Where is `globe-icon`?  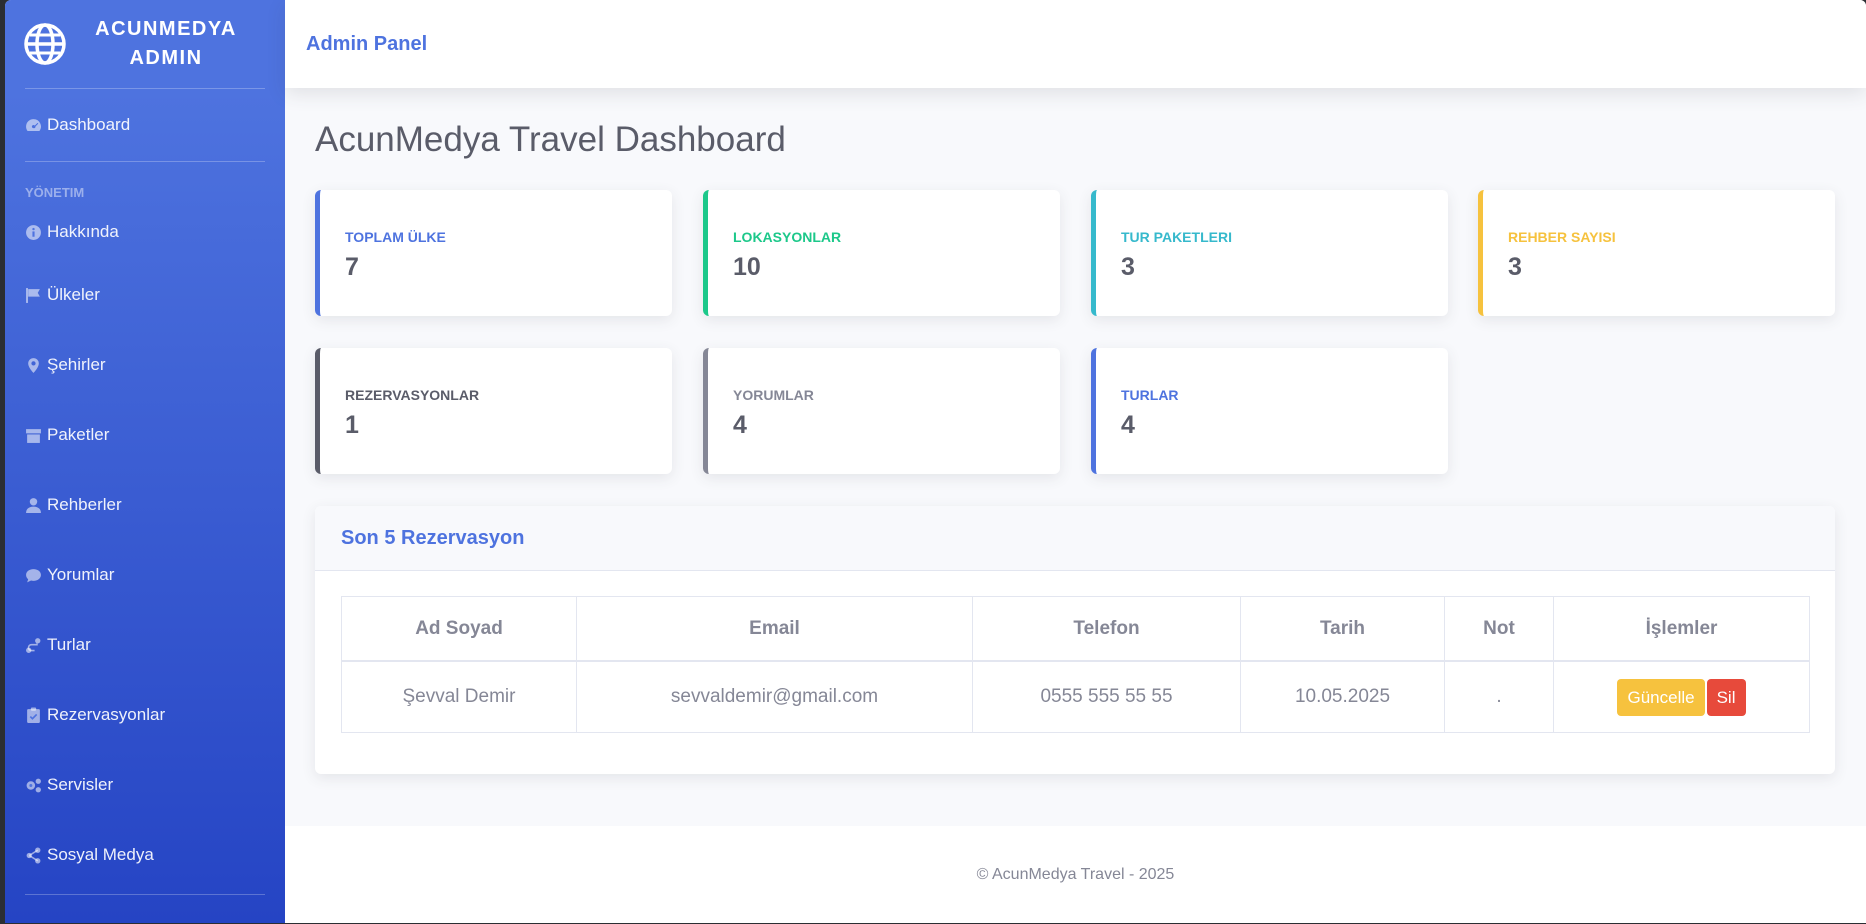 globe-icon is located at coordinates (45, 44).